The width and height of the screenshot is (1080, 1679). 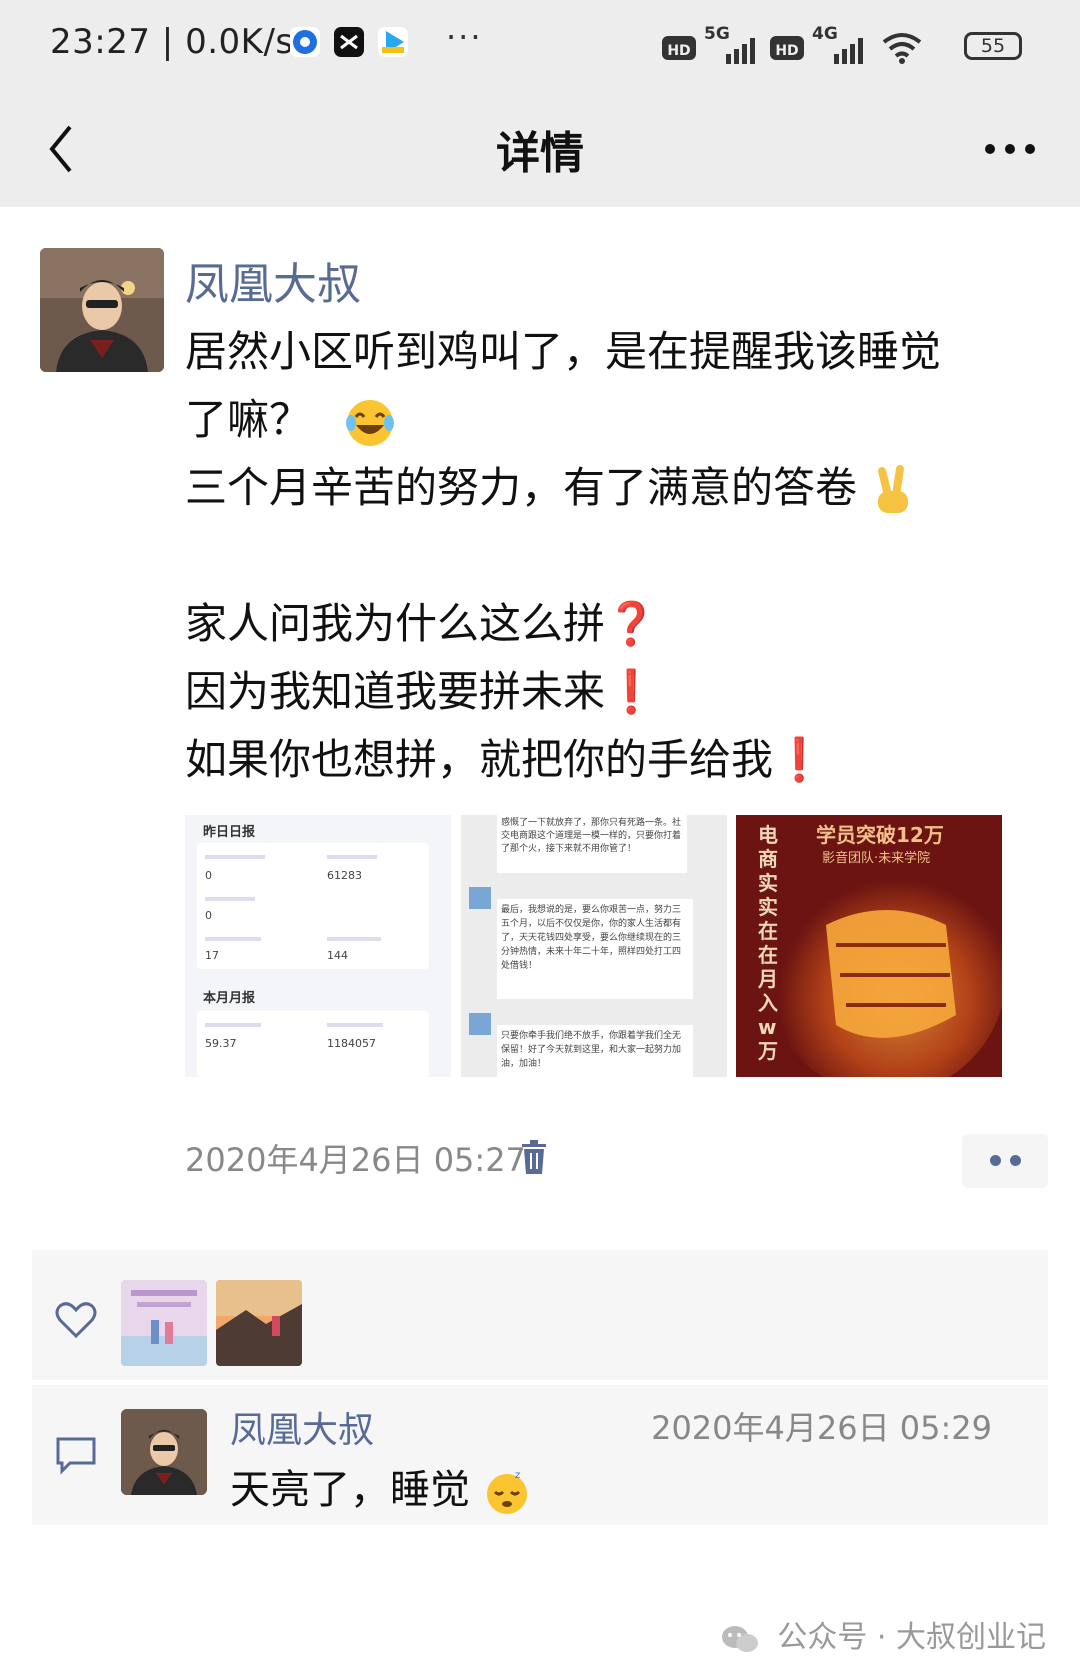 What do you see at coordinates (993, 46) in the screenshot?
I see `battery-indicator: 55` at bounding box center [993, 46].